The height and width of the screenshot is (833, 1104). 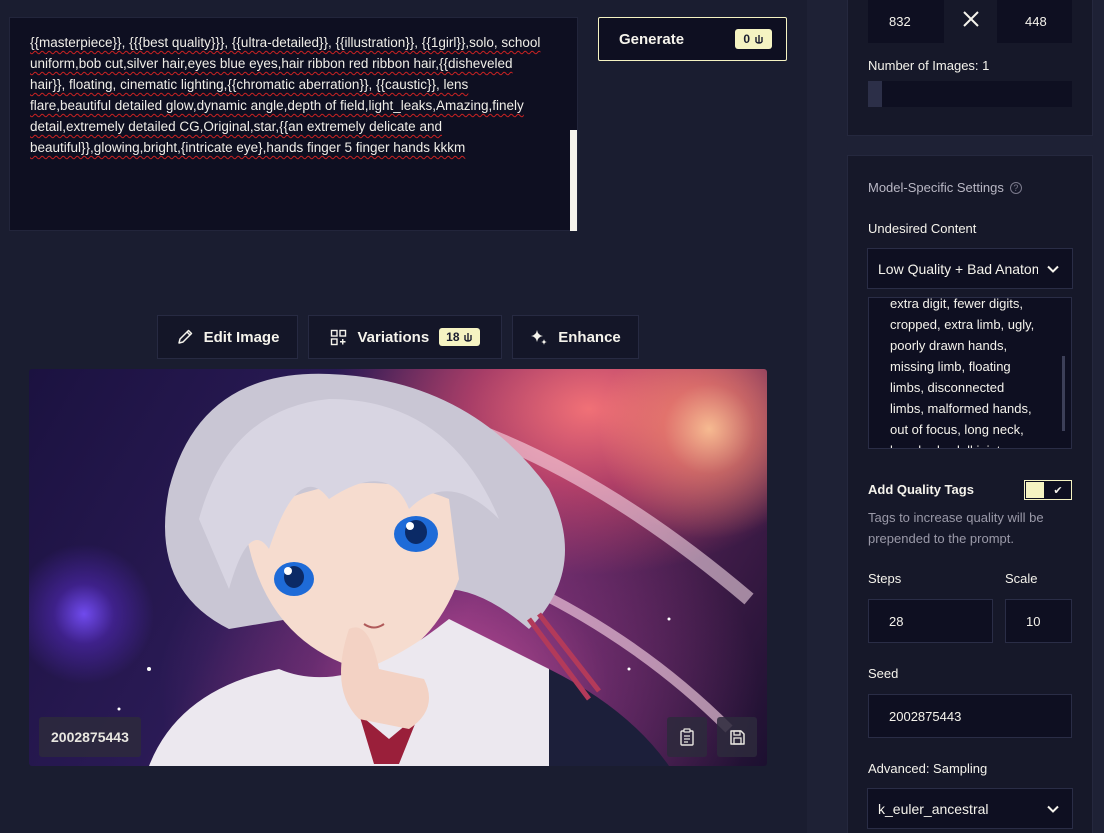 I want to click on generate-cost: 0, so click(x=746, y=39).